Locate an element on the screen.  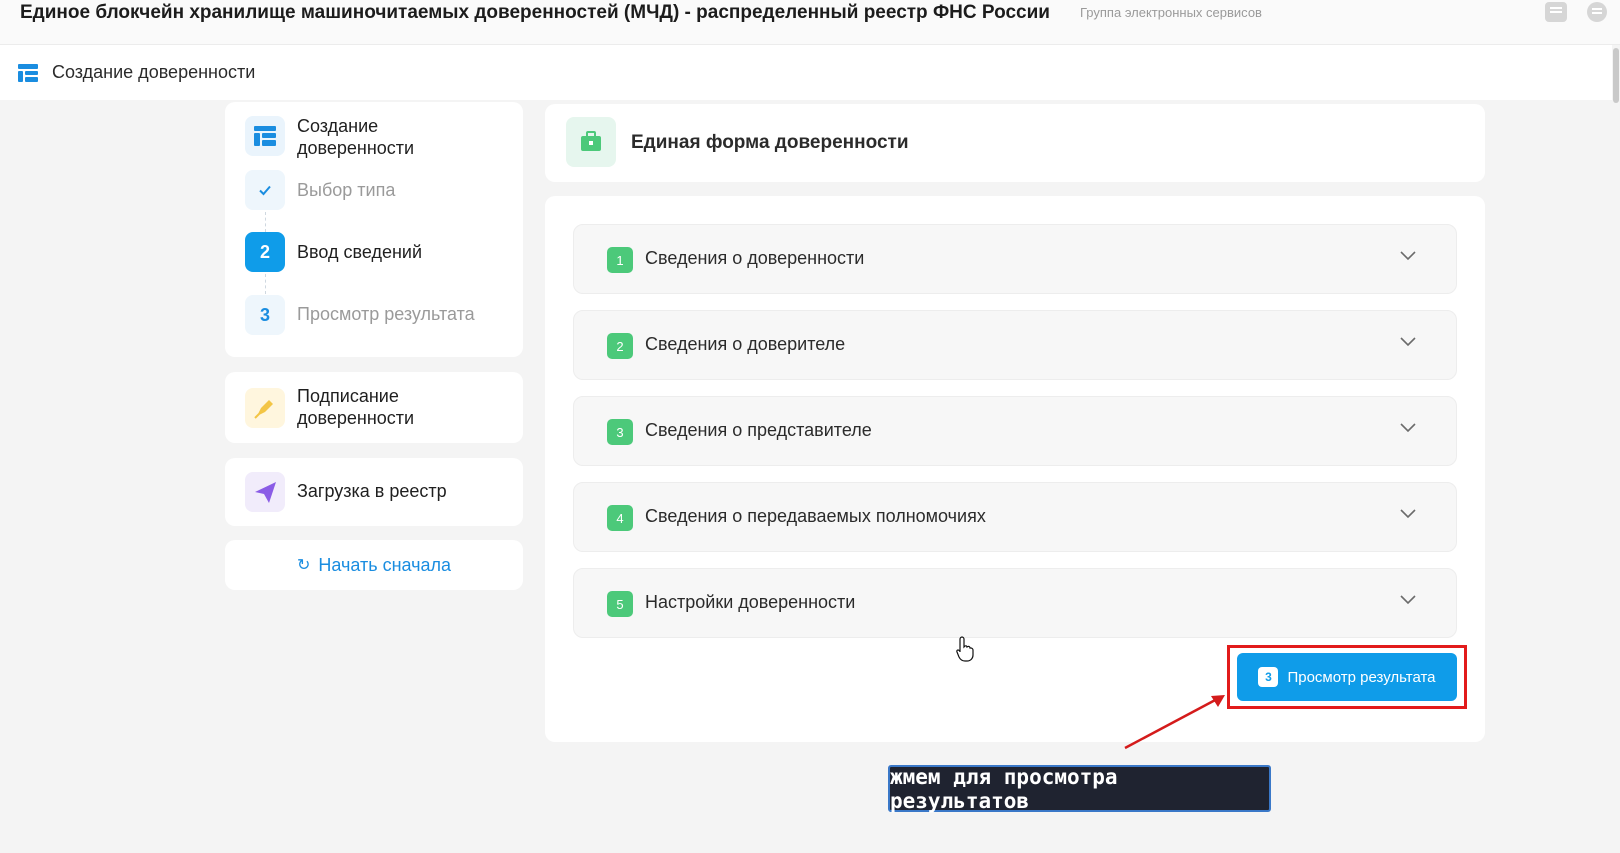
sign-title: Подписание доверенности is located at coordinates (356, 407).